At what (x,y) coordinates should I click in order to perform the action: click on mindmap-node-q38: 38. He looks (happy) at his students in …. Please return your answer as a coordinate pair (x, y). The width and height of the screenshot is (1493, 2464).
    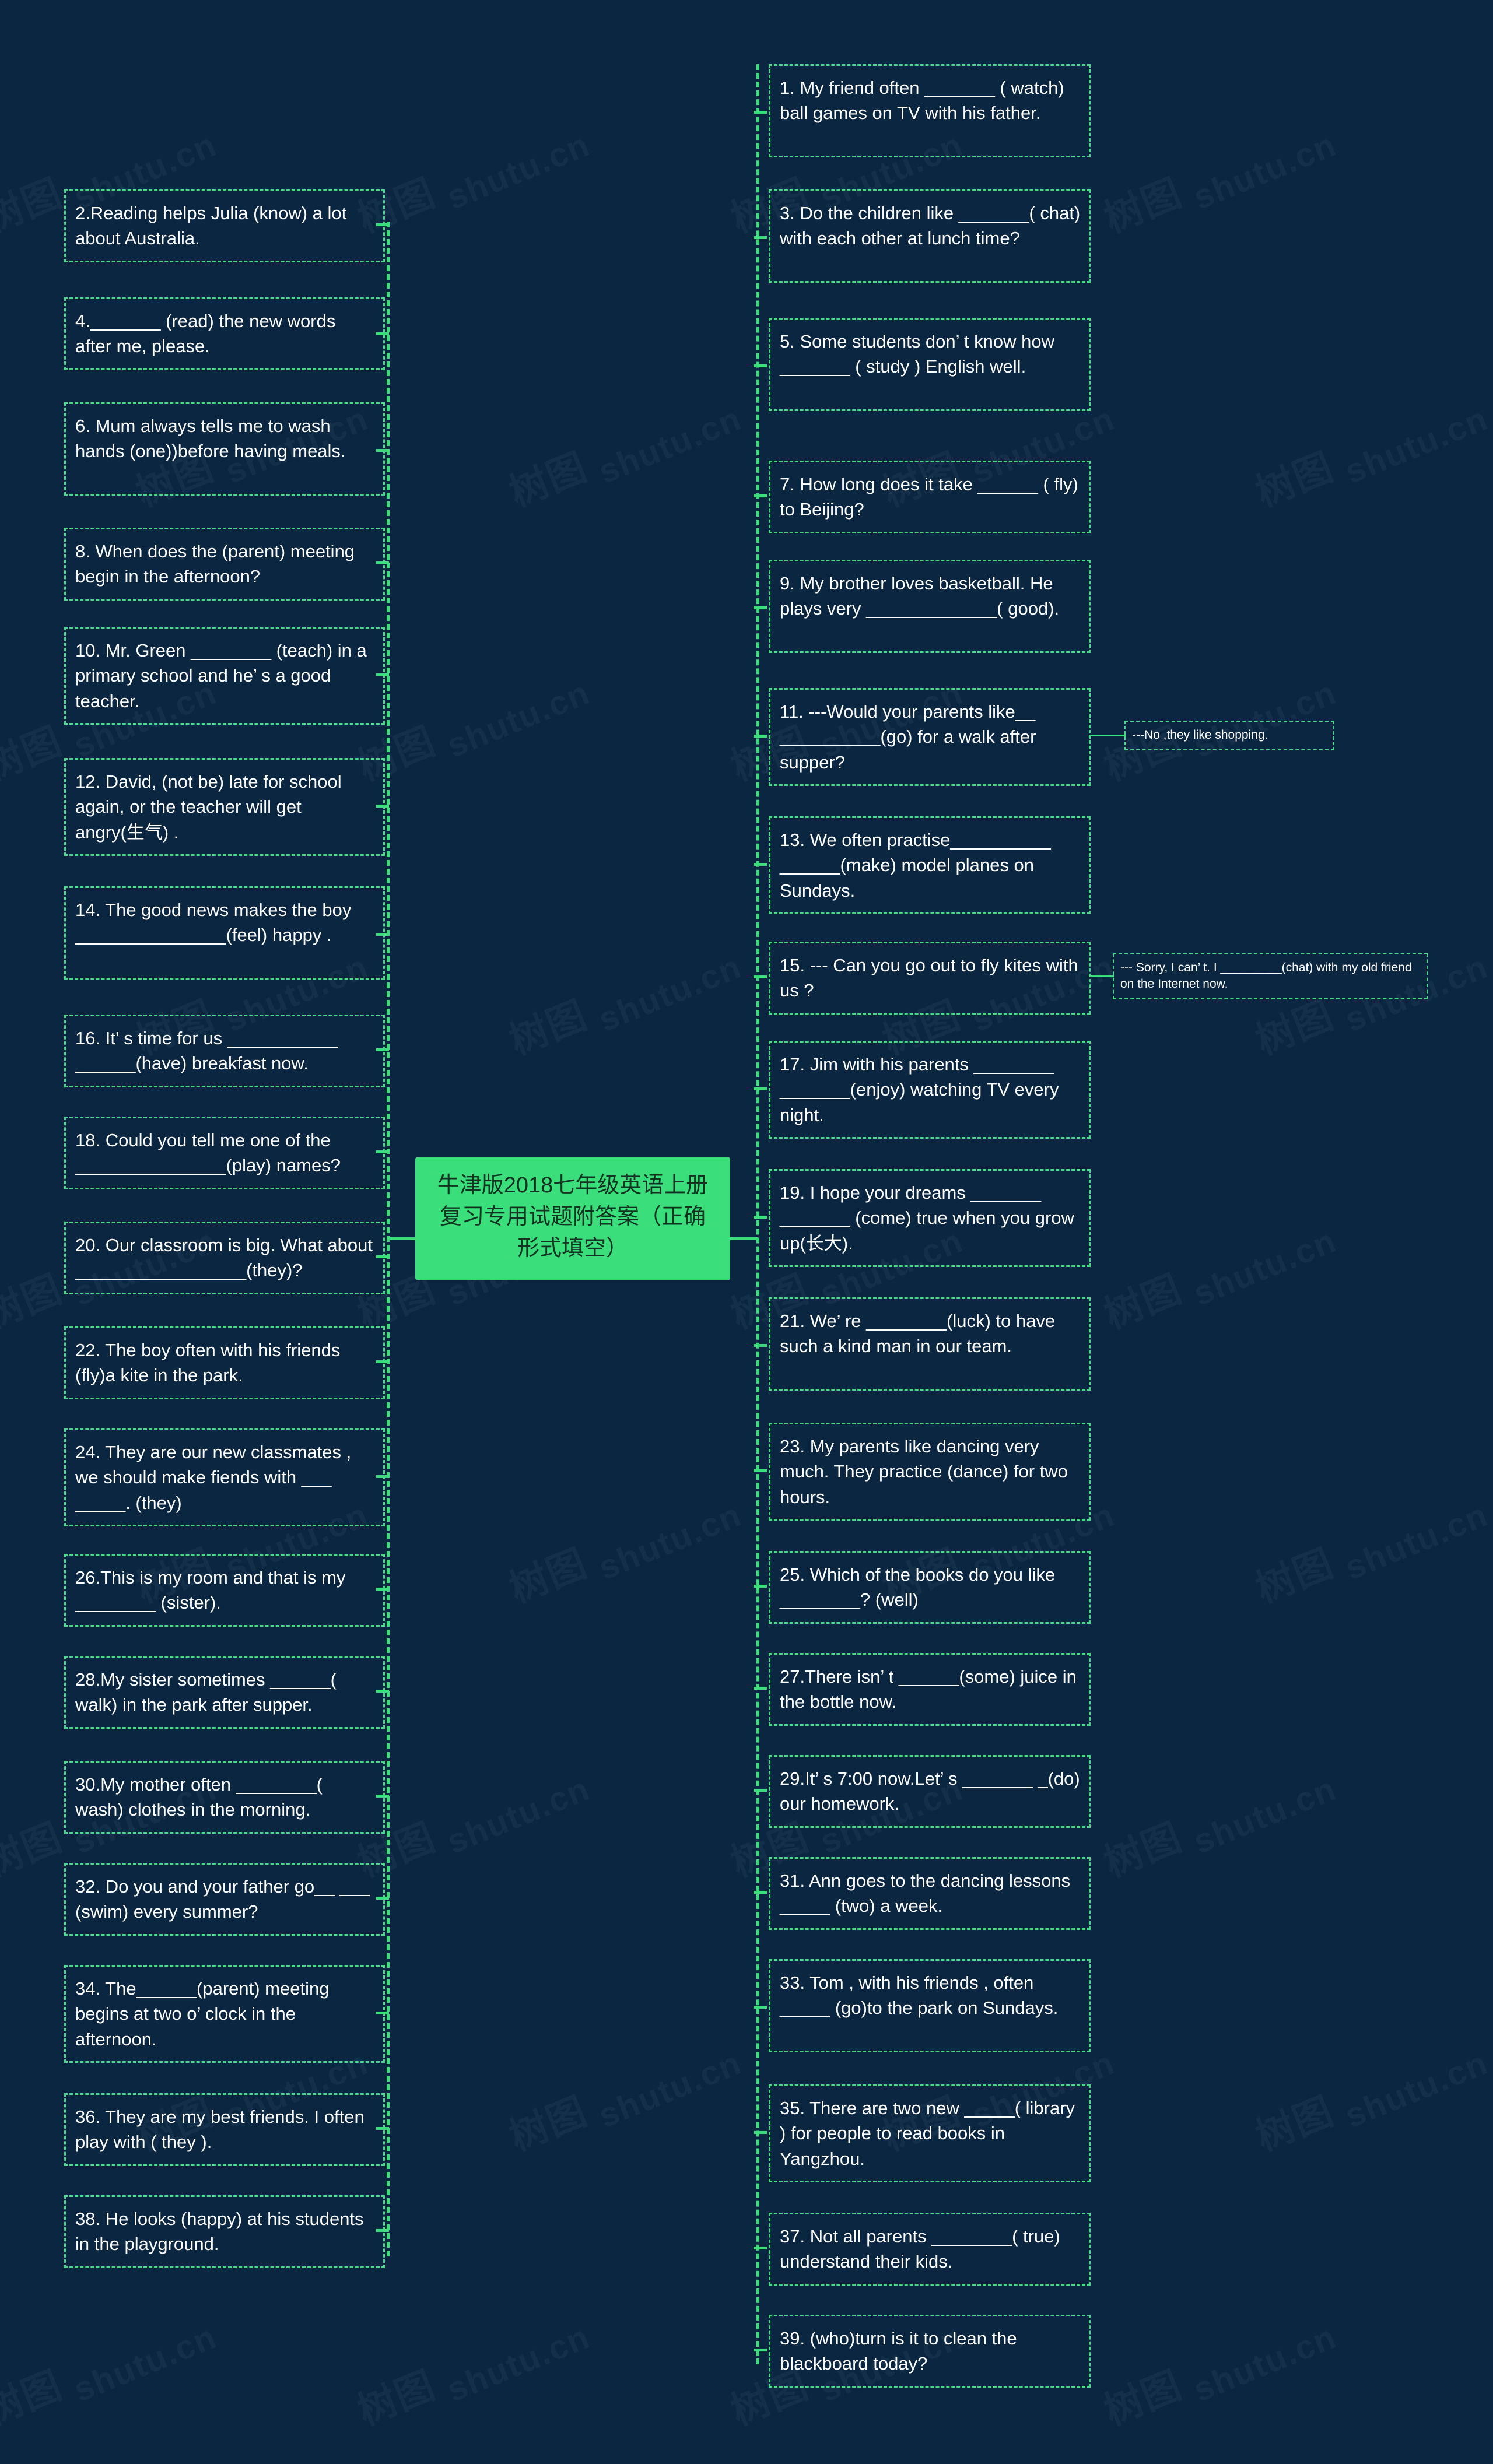
    Looking at the image, I should click on (225, 2231).